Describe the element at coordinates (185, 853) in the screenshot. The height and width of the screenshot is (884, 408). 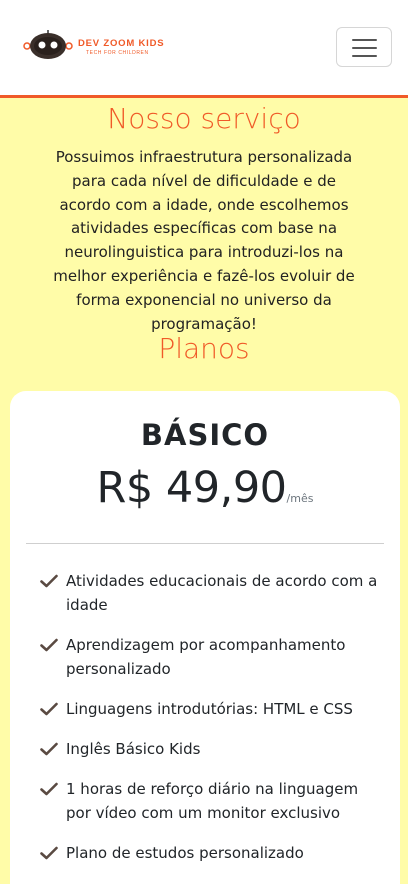
I see `feature-text: Plano de estudos personalizado` at that location.